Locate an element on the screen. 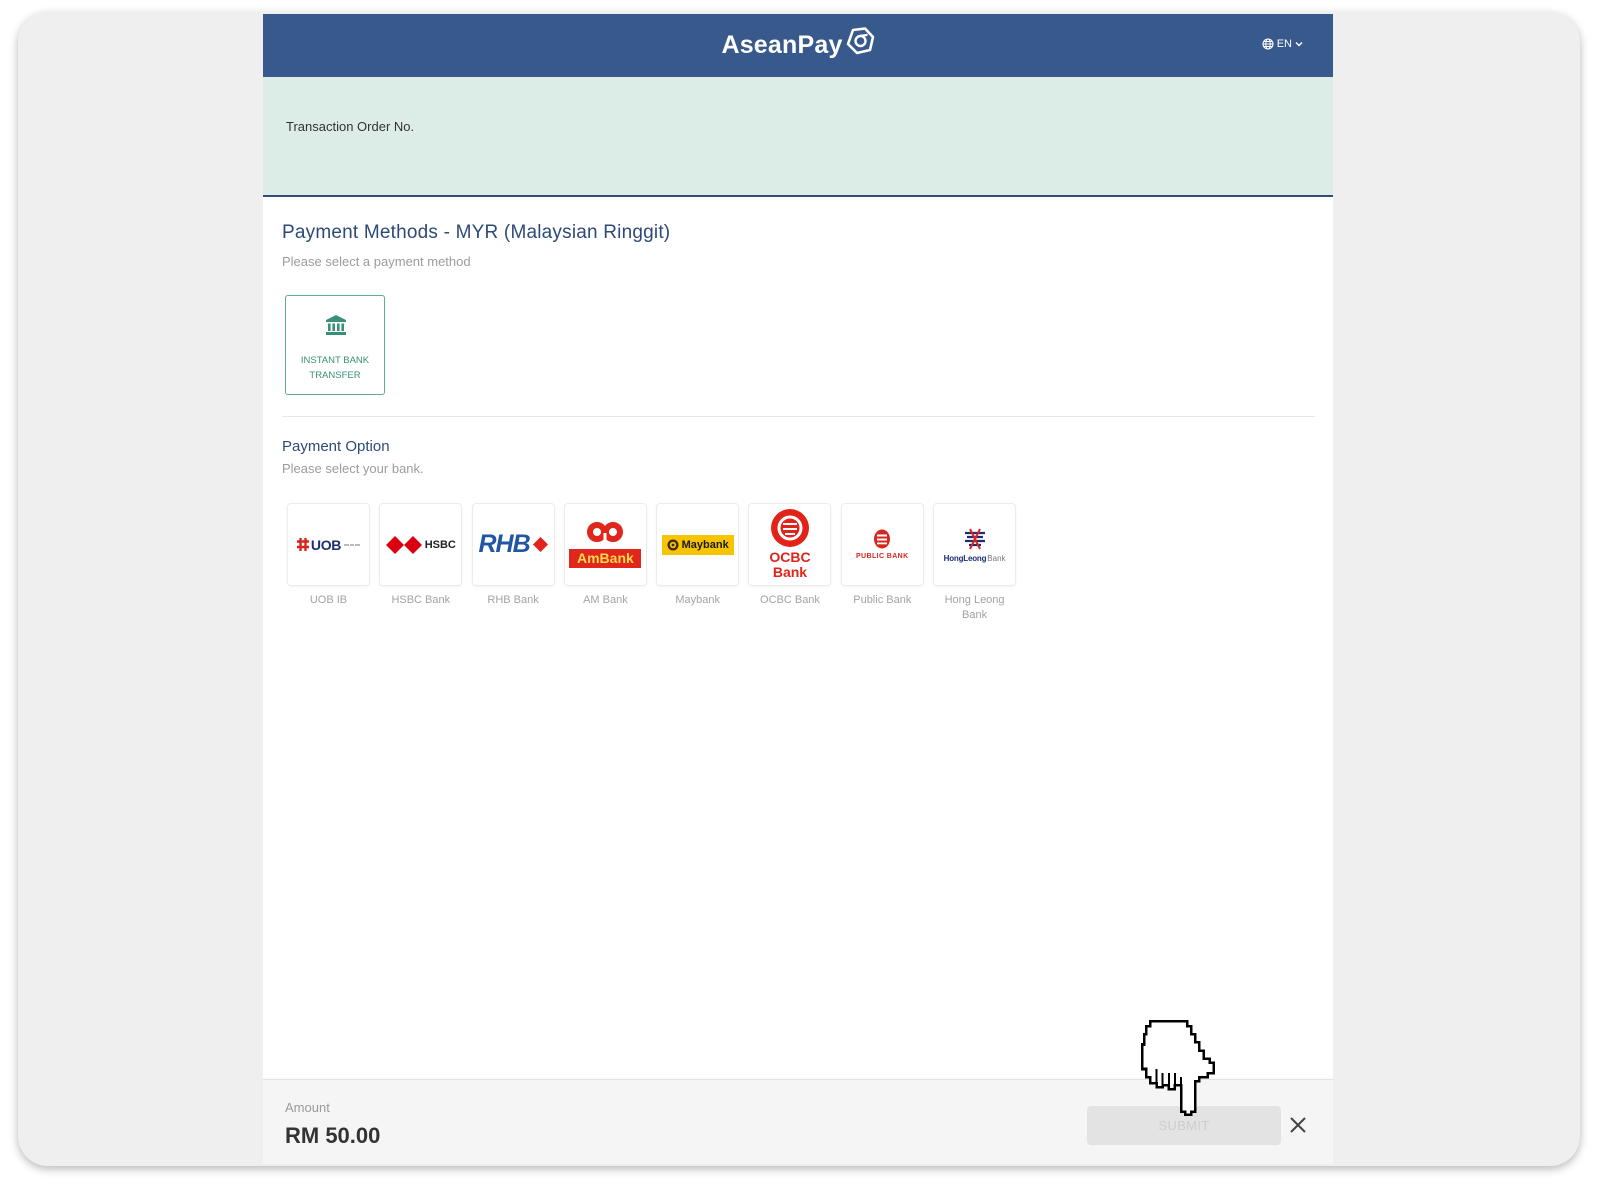 Image resolution: width=1600 pixels, height=1193 pixels. bank-option-rhb: RHB RHB Bank is located at coordinates (513, 563).